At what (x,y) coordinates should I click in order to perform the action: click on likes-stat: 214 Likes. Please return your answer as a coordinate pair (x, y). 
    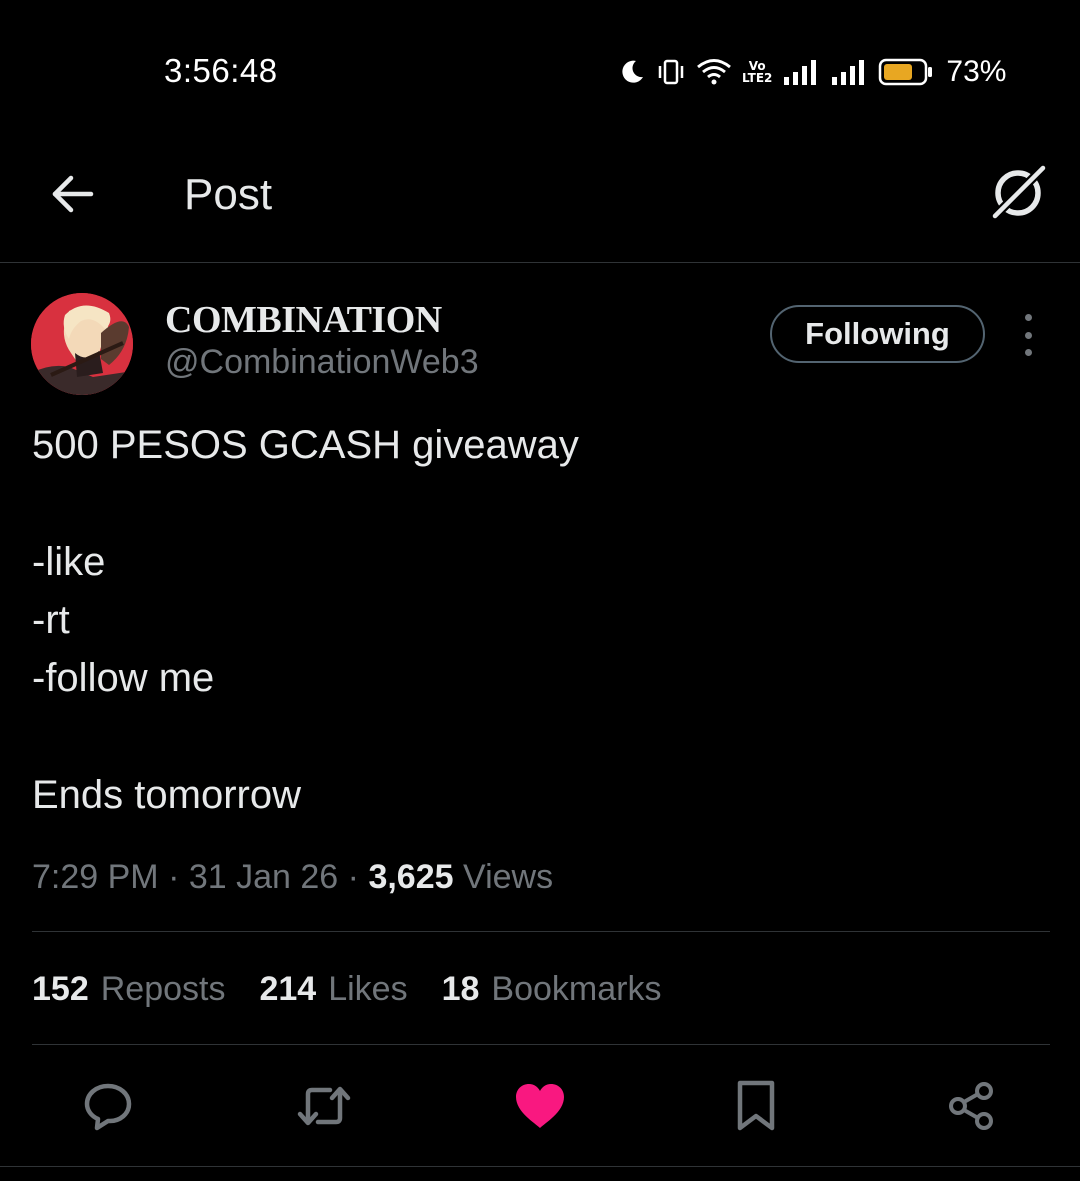
    Looking at the image, I should click on (333, 989).